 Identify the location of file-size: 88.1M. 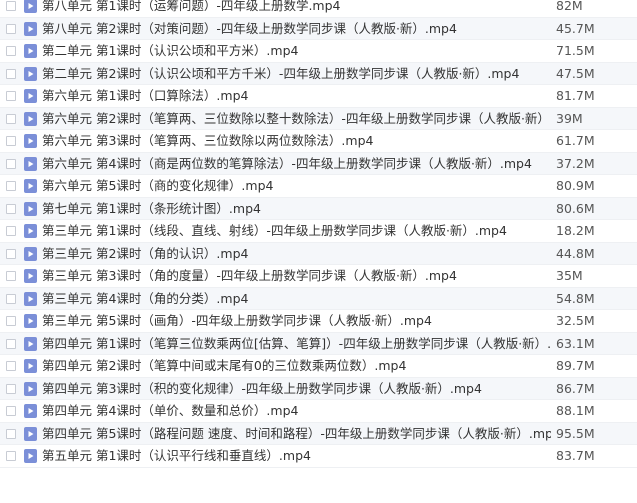
(575, 410).